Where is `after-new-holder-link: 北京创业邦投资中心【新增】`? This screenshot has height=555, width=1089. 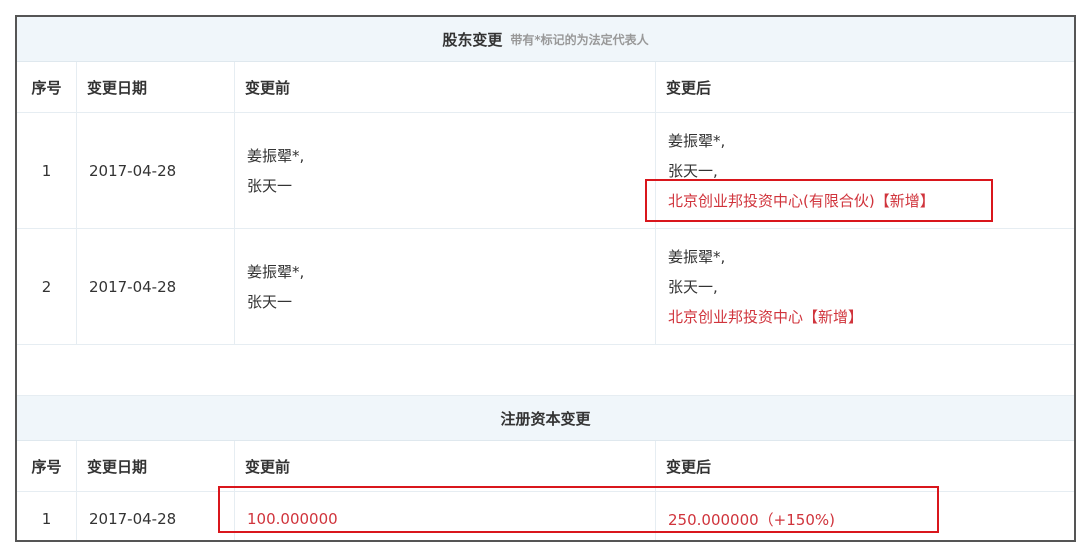
after-new-holder-link: 北京创业邦投资中心【新增】 is located at coordinates (765, 317).